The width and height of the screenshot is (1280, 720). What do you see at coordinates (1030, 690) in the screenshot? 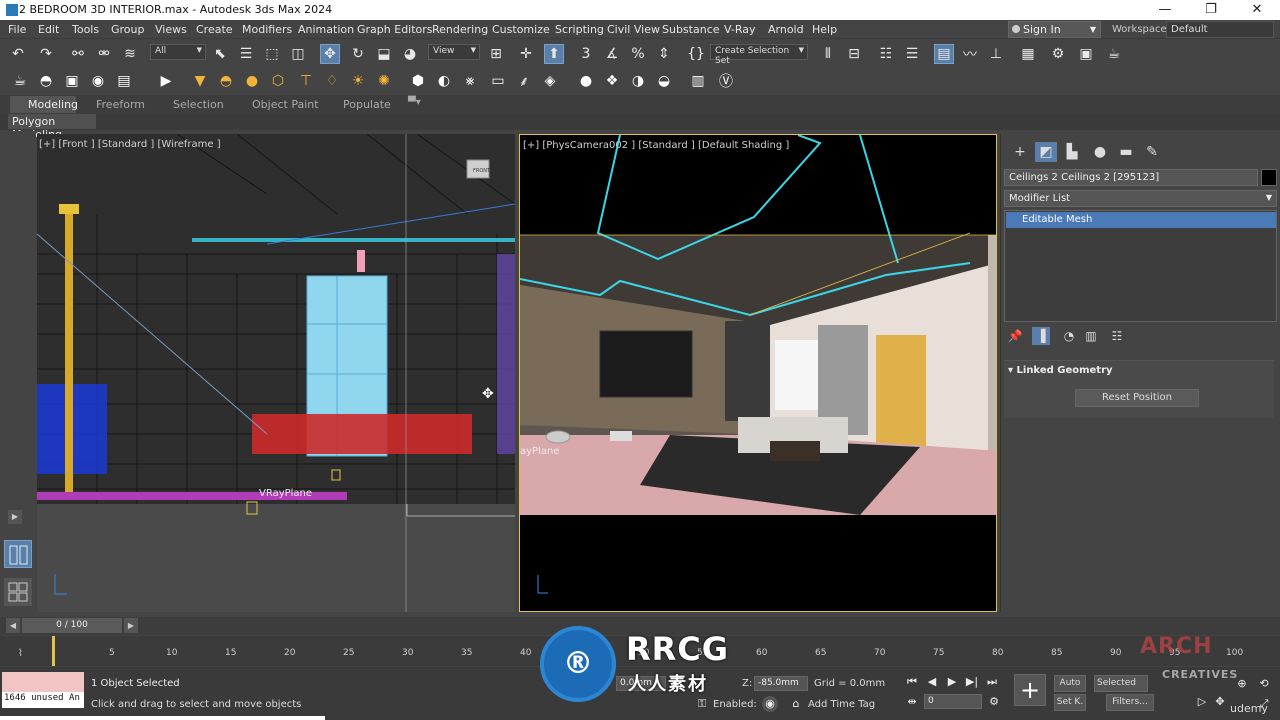
I see `add-button: +` at bounding box center [1030, 690].